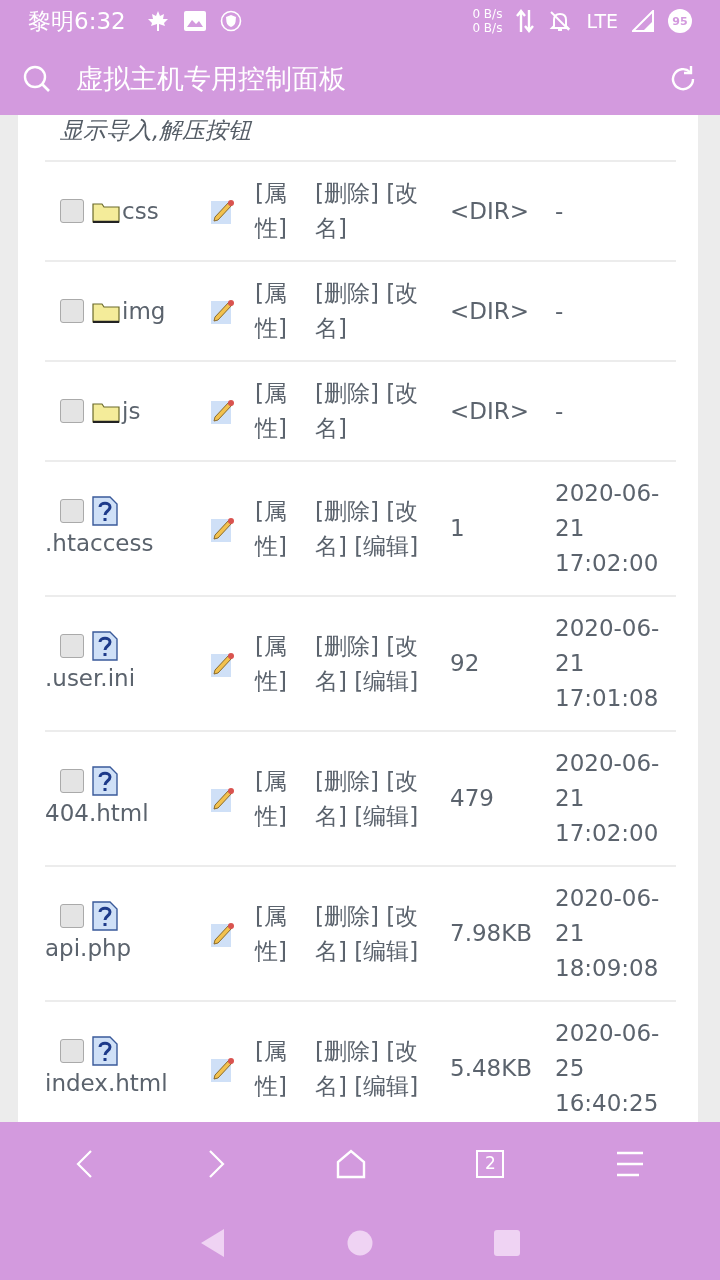 This screenshot has width=720, height=1280. Describe the element at coordinates (602, 21) in the screenshot. I see `network-type: LTE` at that location.